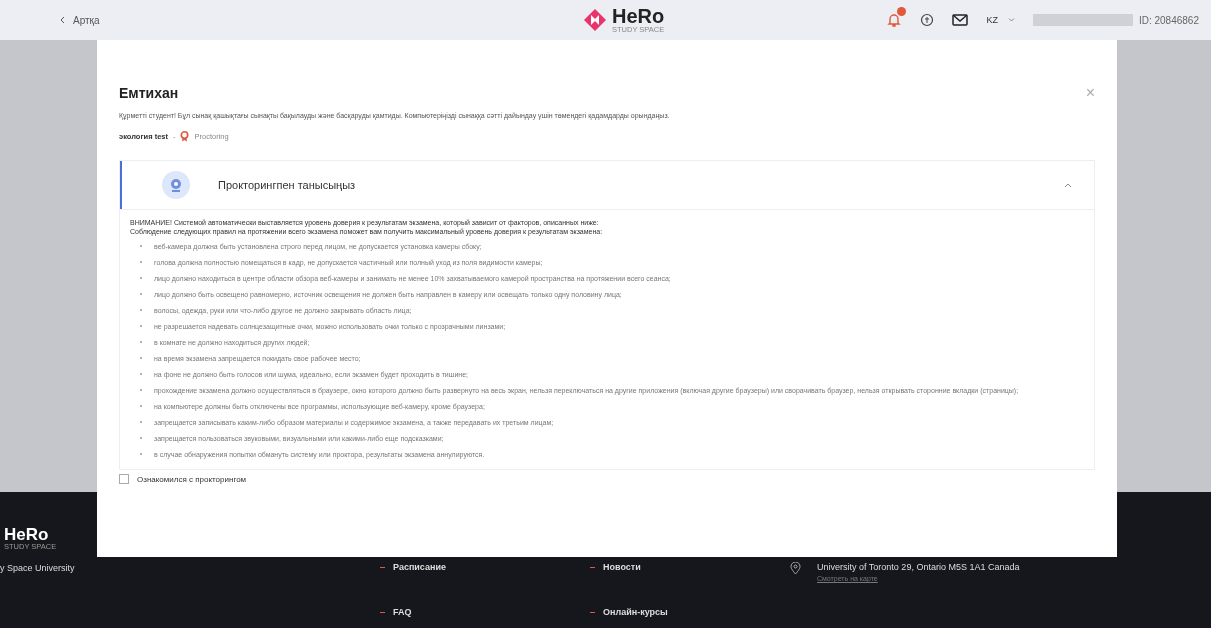 The image size is (1211, 628). Describe the element at coordinates (485, 572) in the screenshot. I see `footer-link: Расписание` at that location.